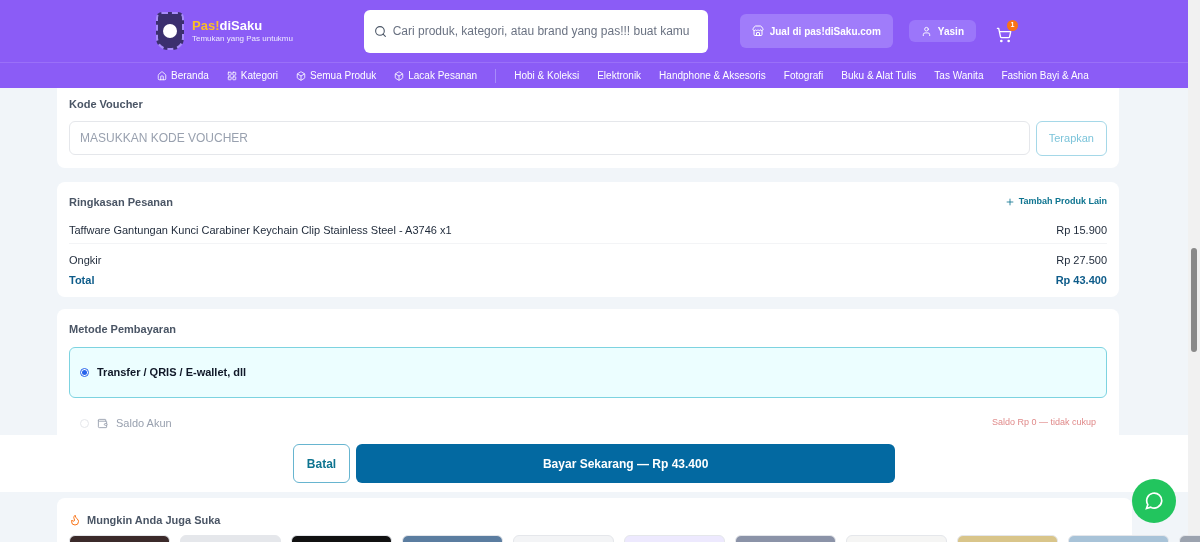  I want to click on item-price: Rp 15.900, so click(1081, 230).